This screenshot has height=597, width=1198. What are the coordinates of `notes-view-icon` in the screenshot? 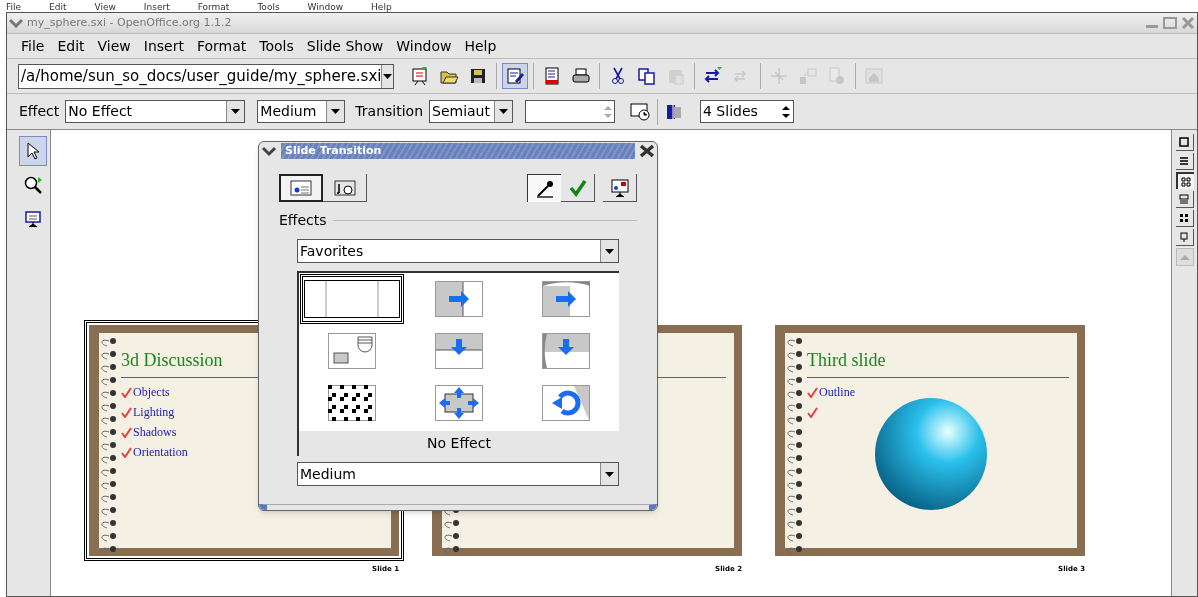 It's located at (1184, 199).